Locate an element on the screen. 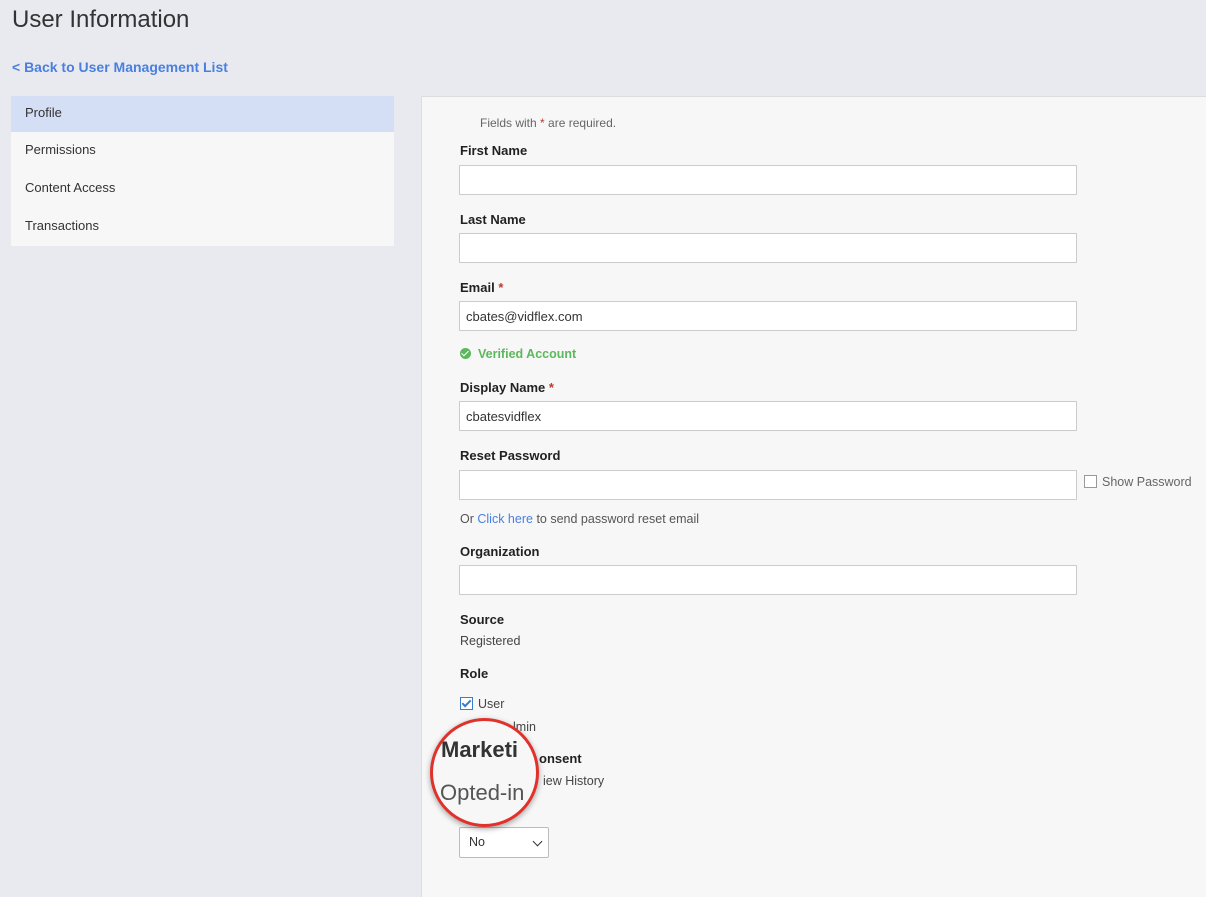 The width and height of the screenshot is (1206, 897). reset-email-prefix: Or is located at coordinates (467, 519).